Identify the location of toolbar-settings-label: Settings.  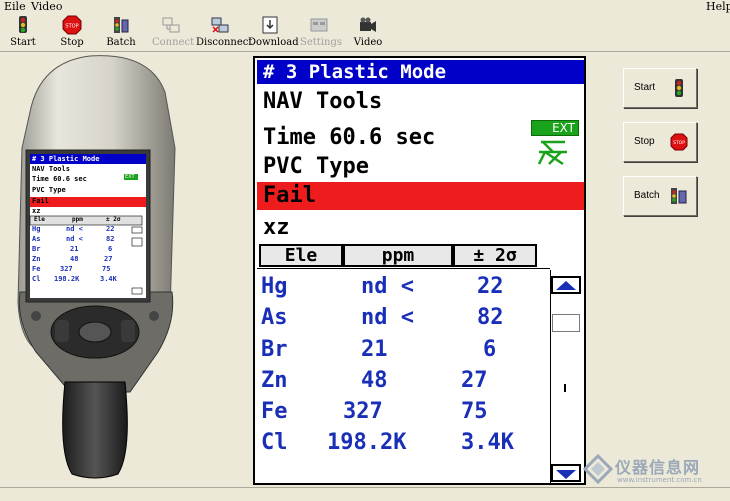
(321, 42).